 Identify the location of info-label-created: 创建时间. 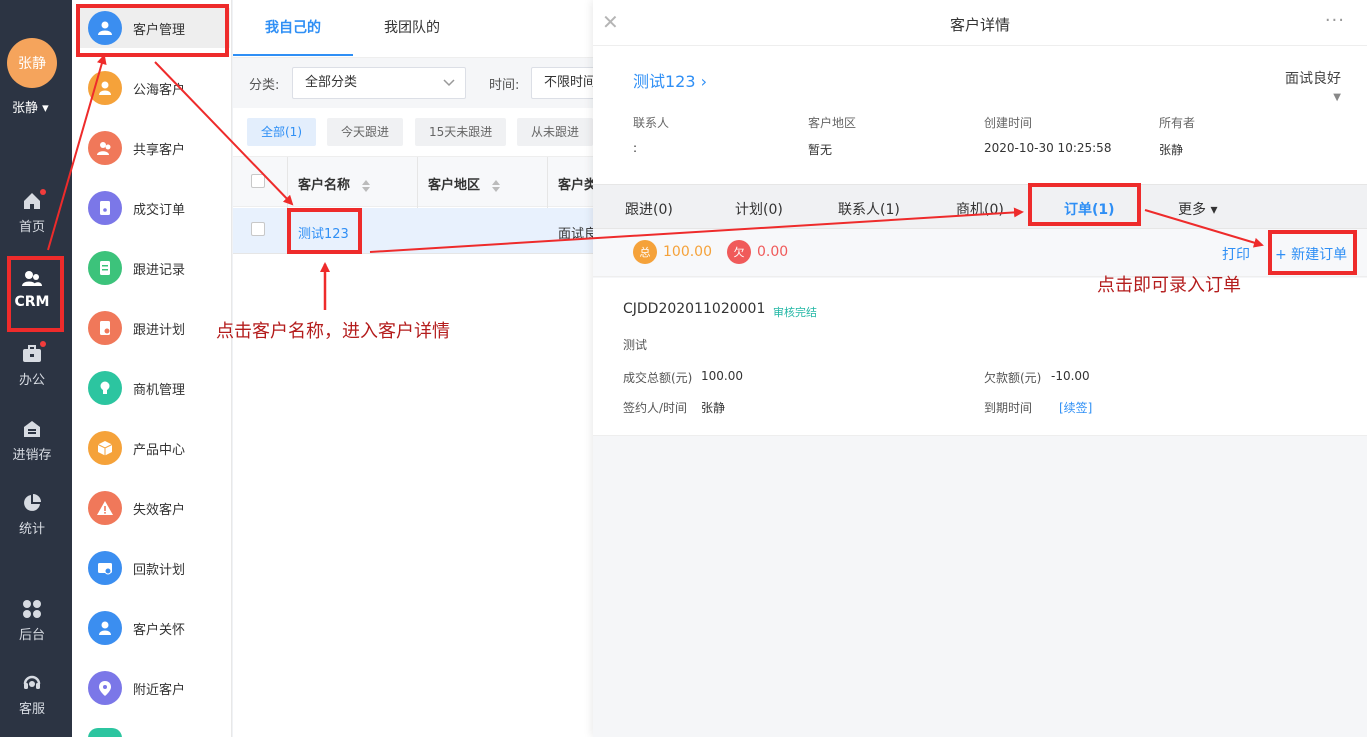
(1008, 123).